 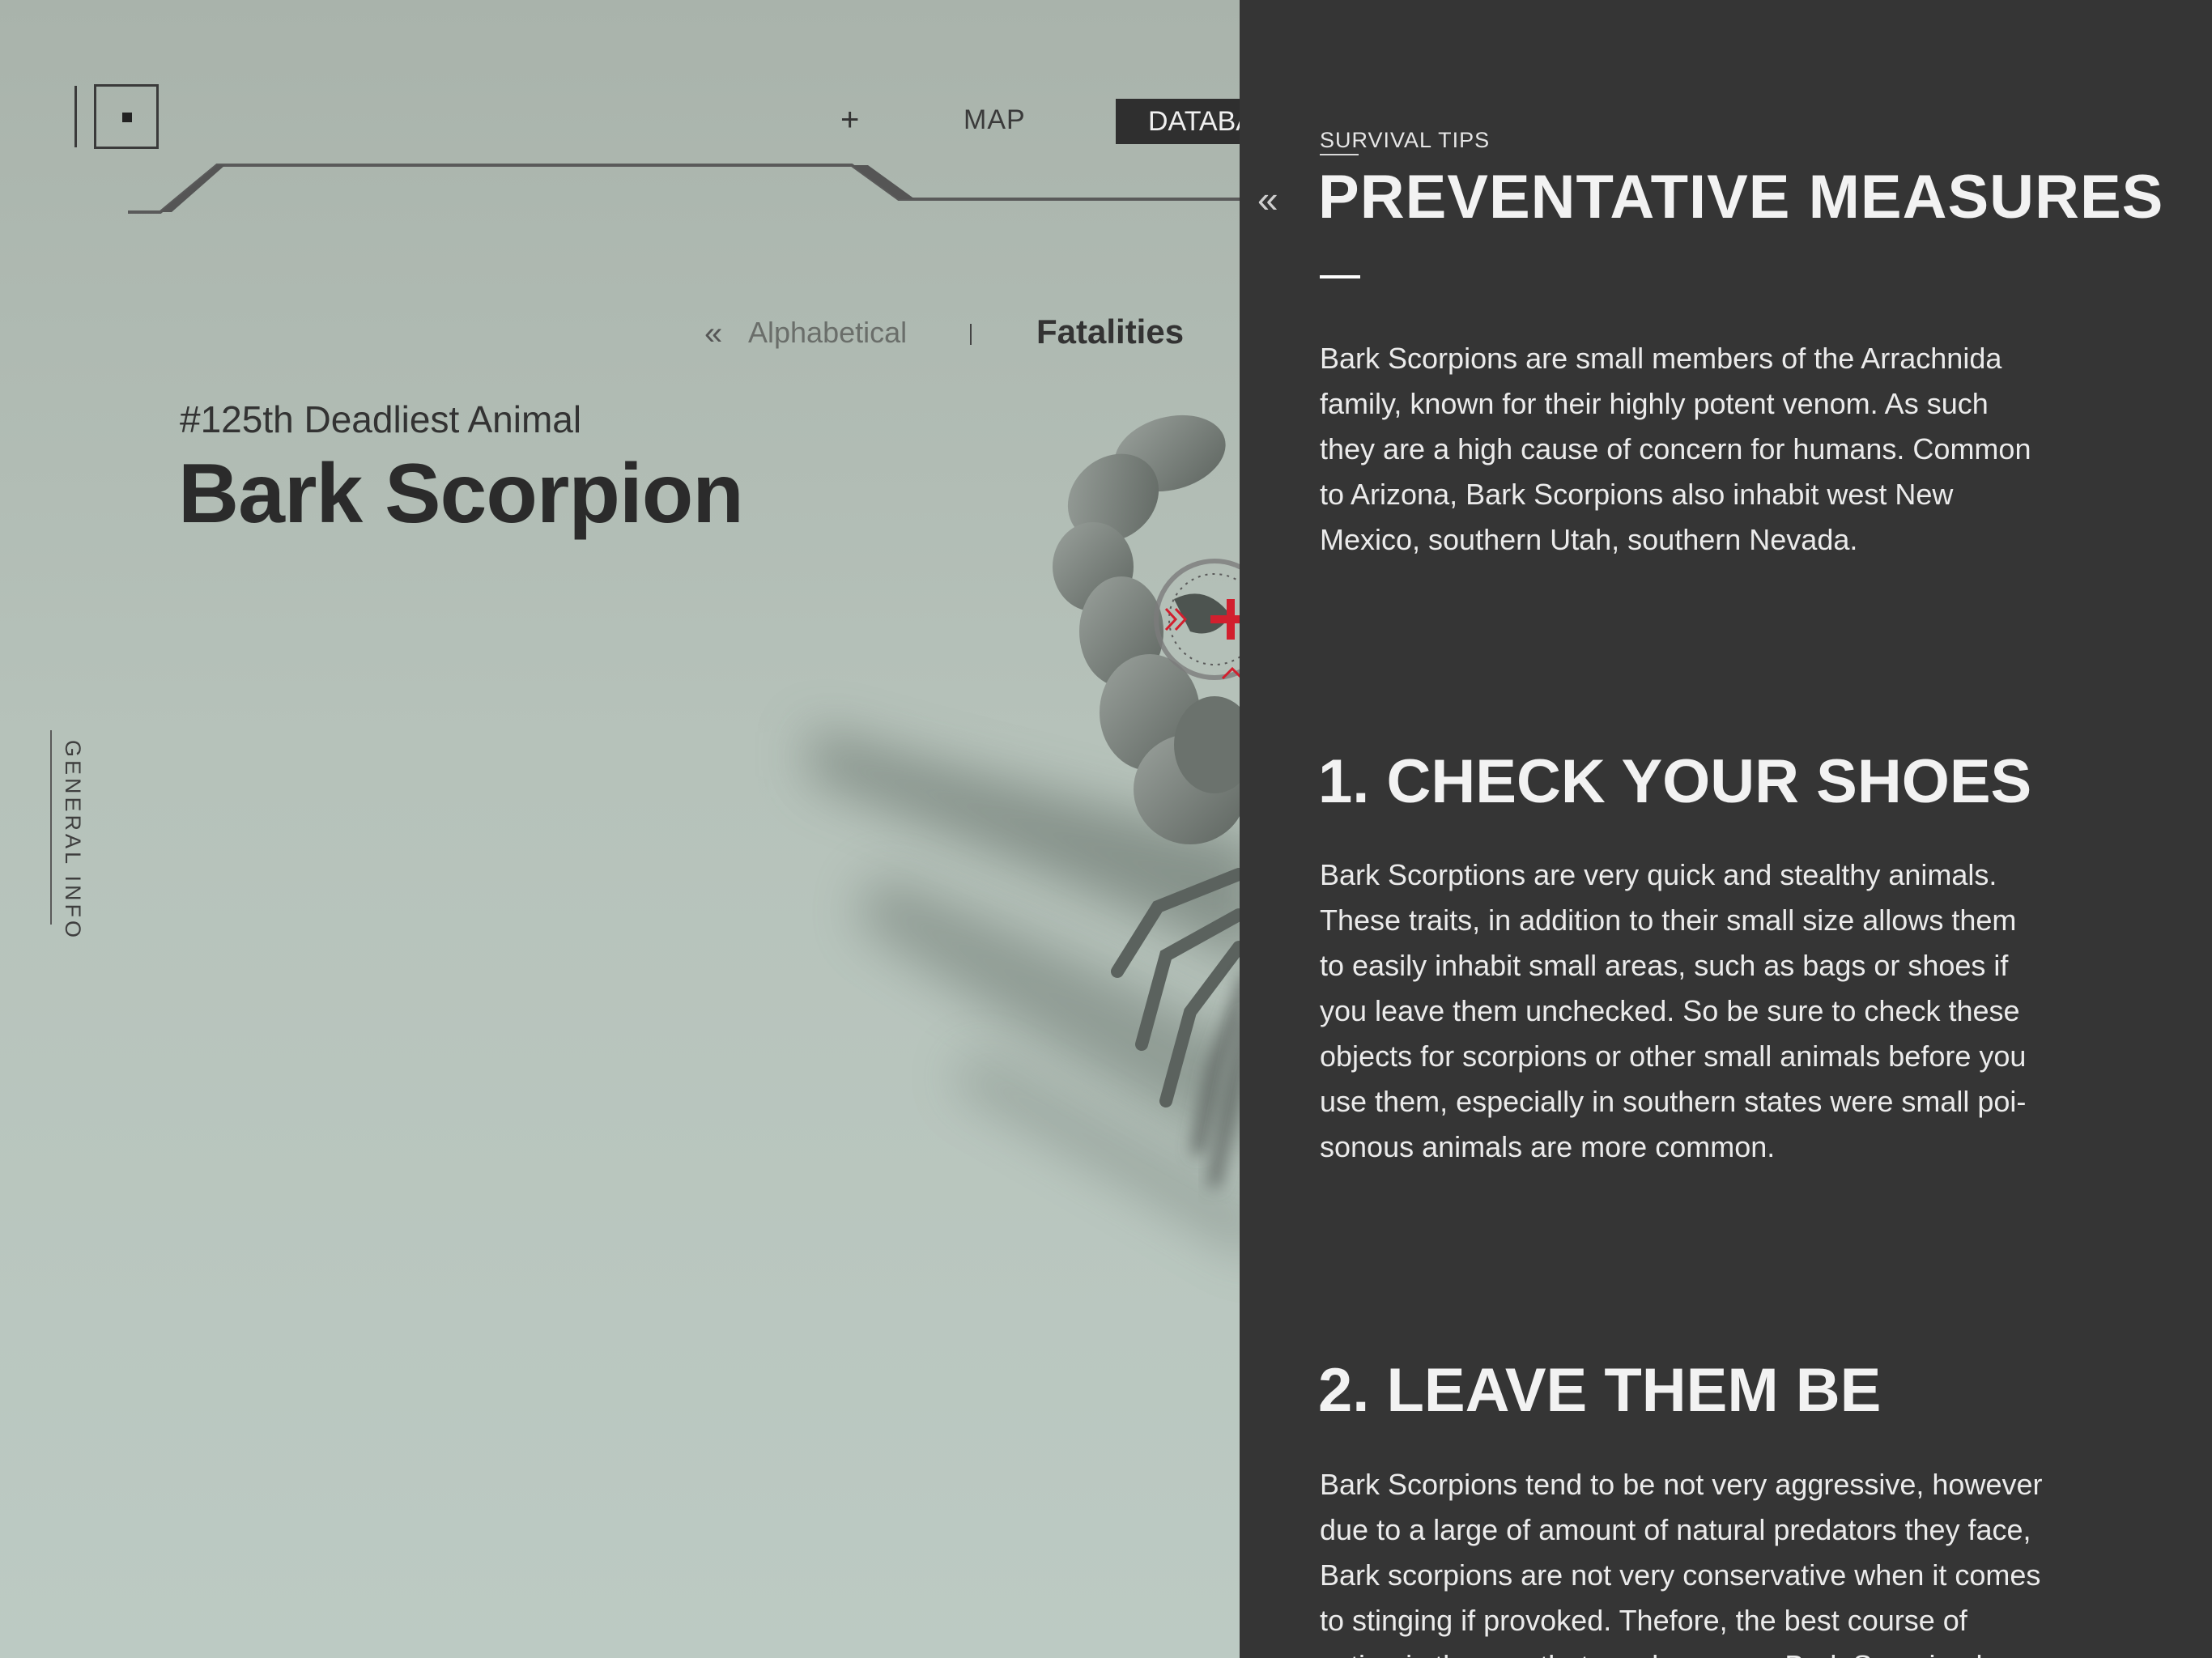 What do you see at coordinates (1340, 276) in the screenshot?
I see `title-divider` at bounding box center [1340, 276].